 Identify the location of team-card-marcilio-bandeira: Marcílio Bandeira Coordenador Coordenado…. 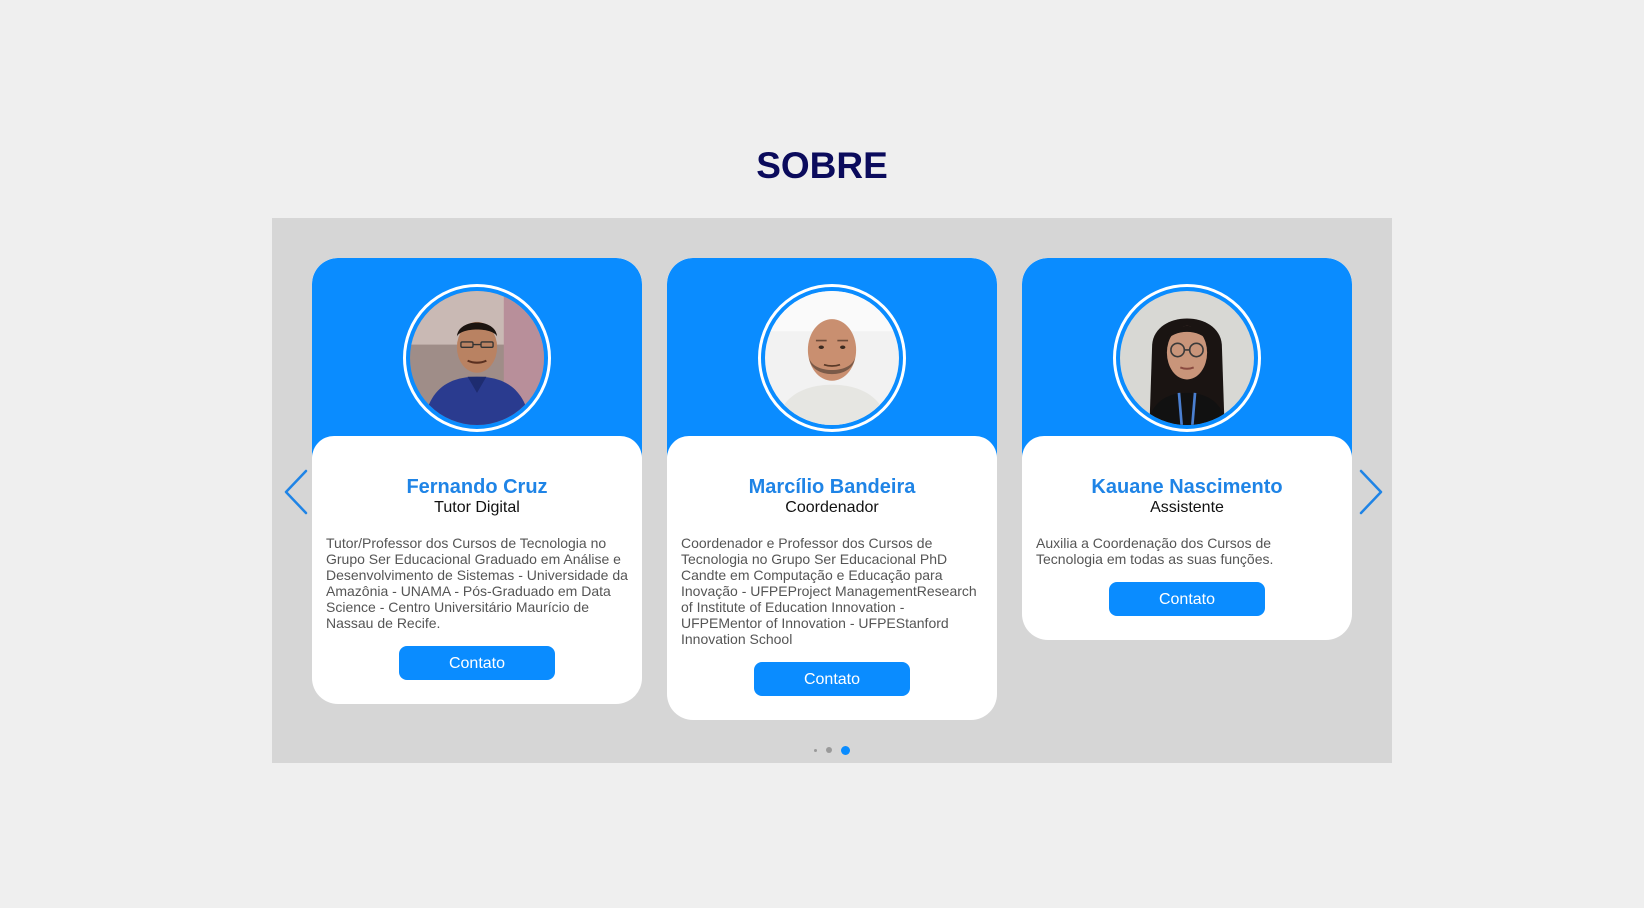
(832, 489).